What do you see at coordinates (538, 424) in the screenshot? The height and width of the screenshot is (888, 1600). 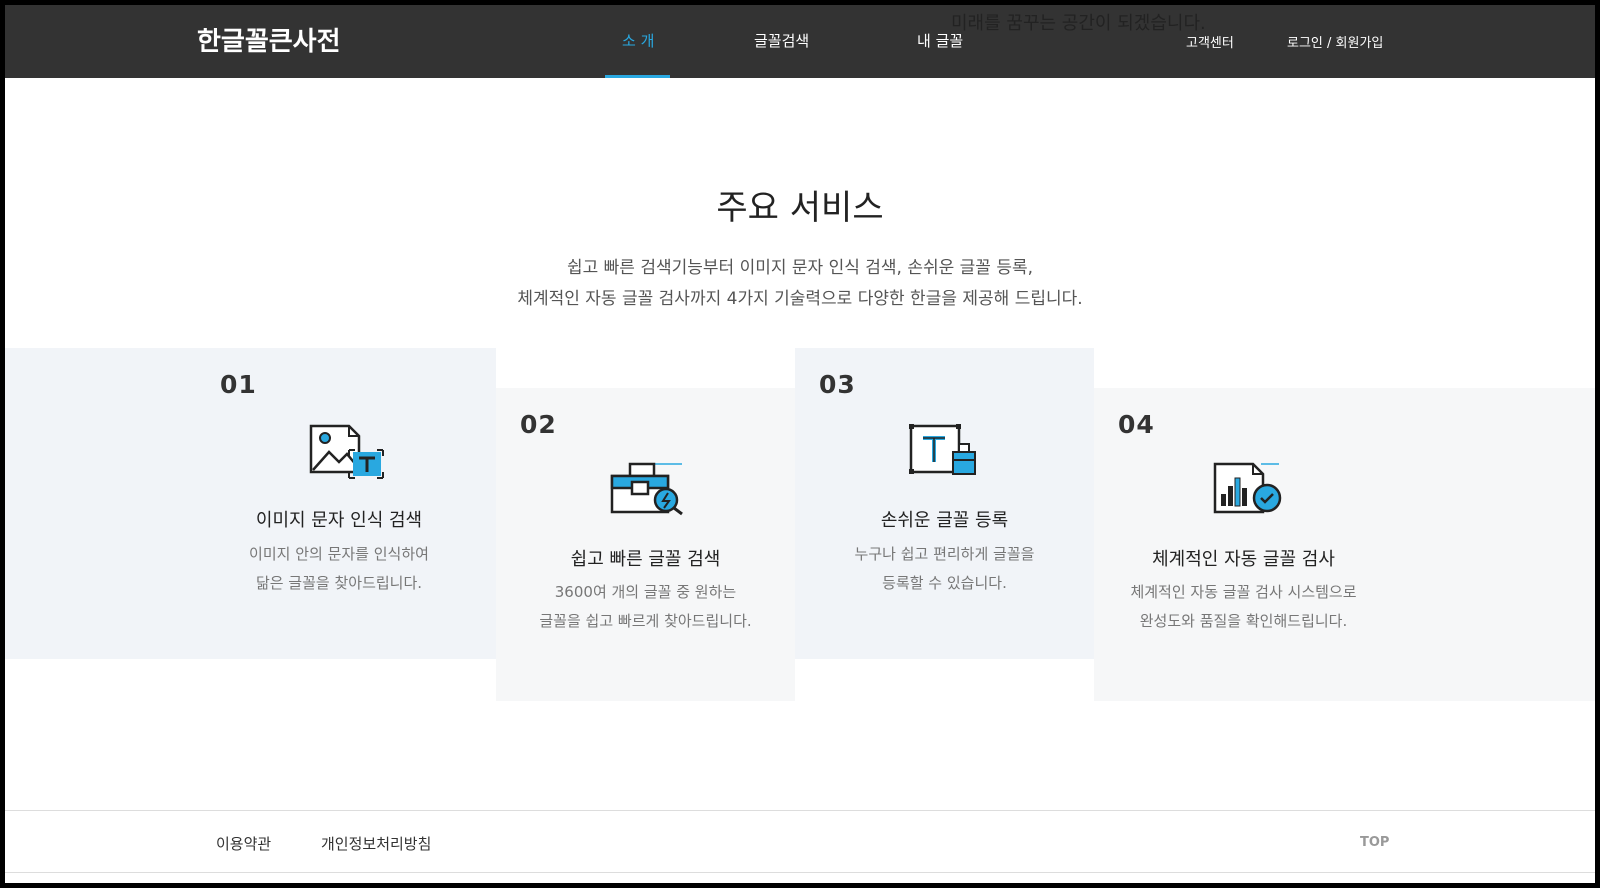 I see `service-number: 02` at bounding box center [538, 424].